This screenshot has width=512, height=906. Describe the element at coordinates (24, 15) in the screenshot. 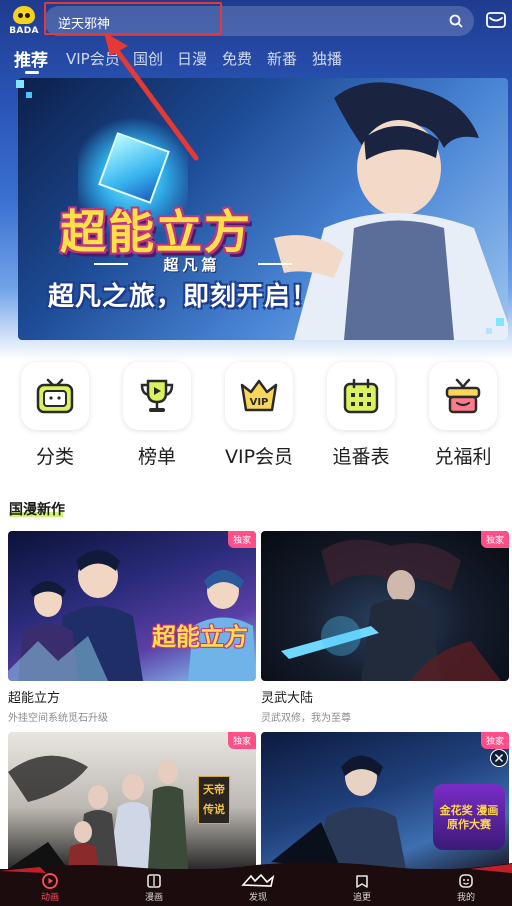

I see `logo-mascot-icon` at that location.